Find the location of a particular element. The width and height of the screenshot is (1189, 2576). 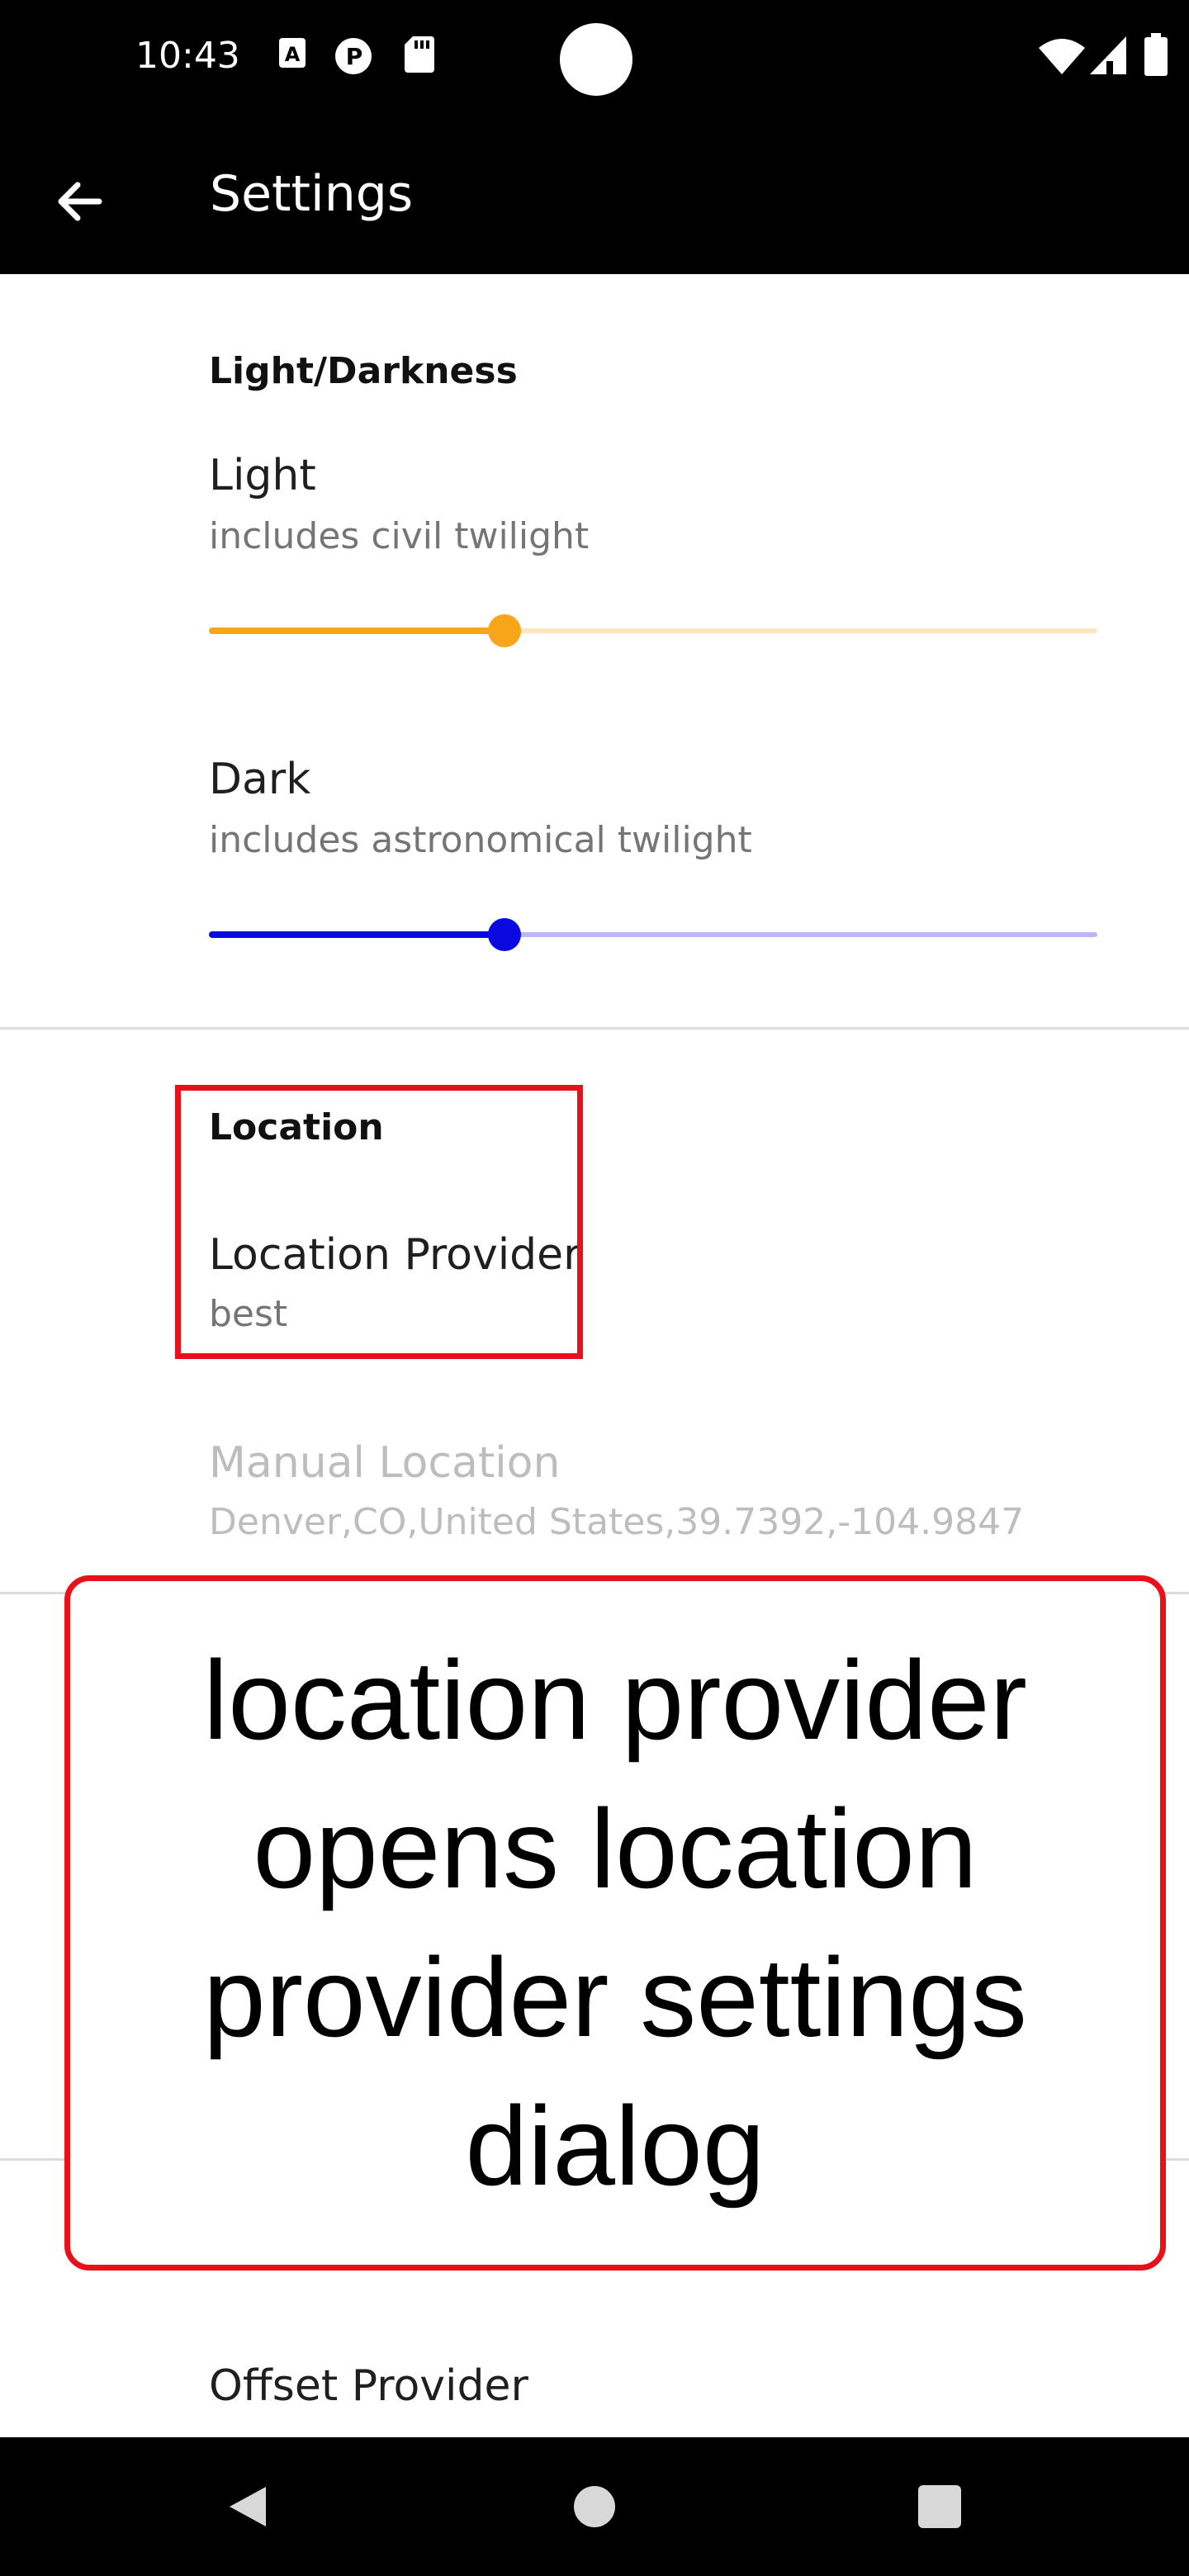

sd-card-icon is located at coordinates (419, 54).